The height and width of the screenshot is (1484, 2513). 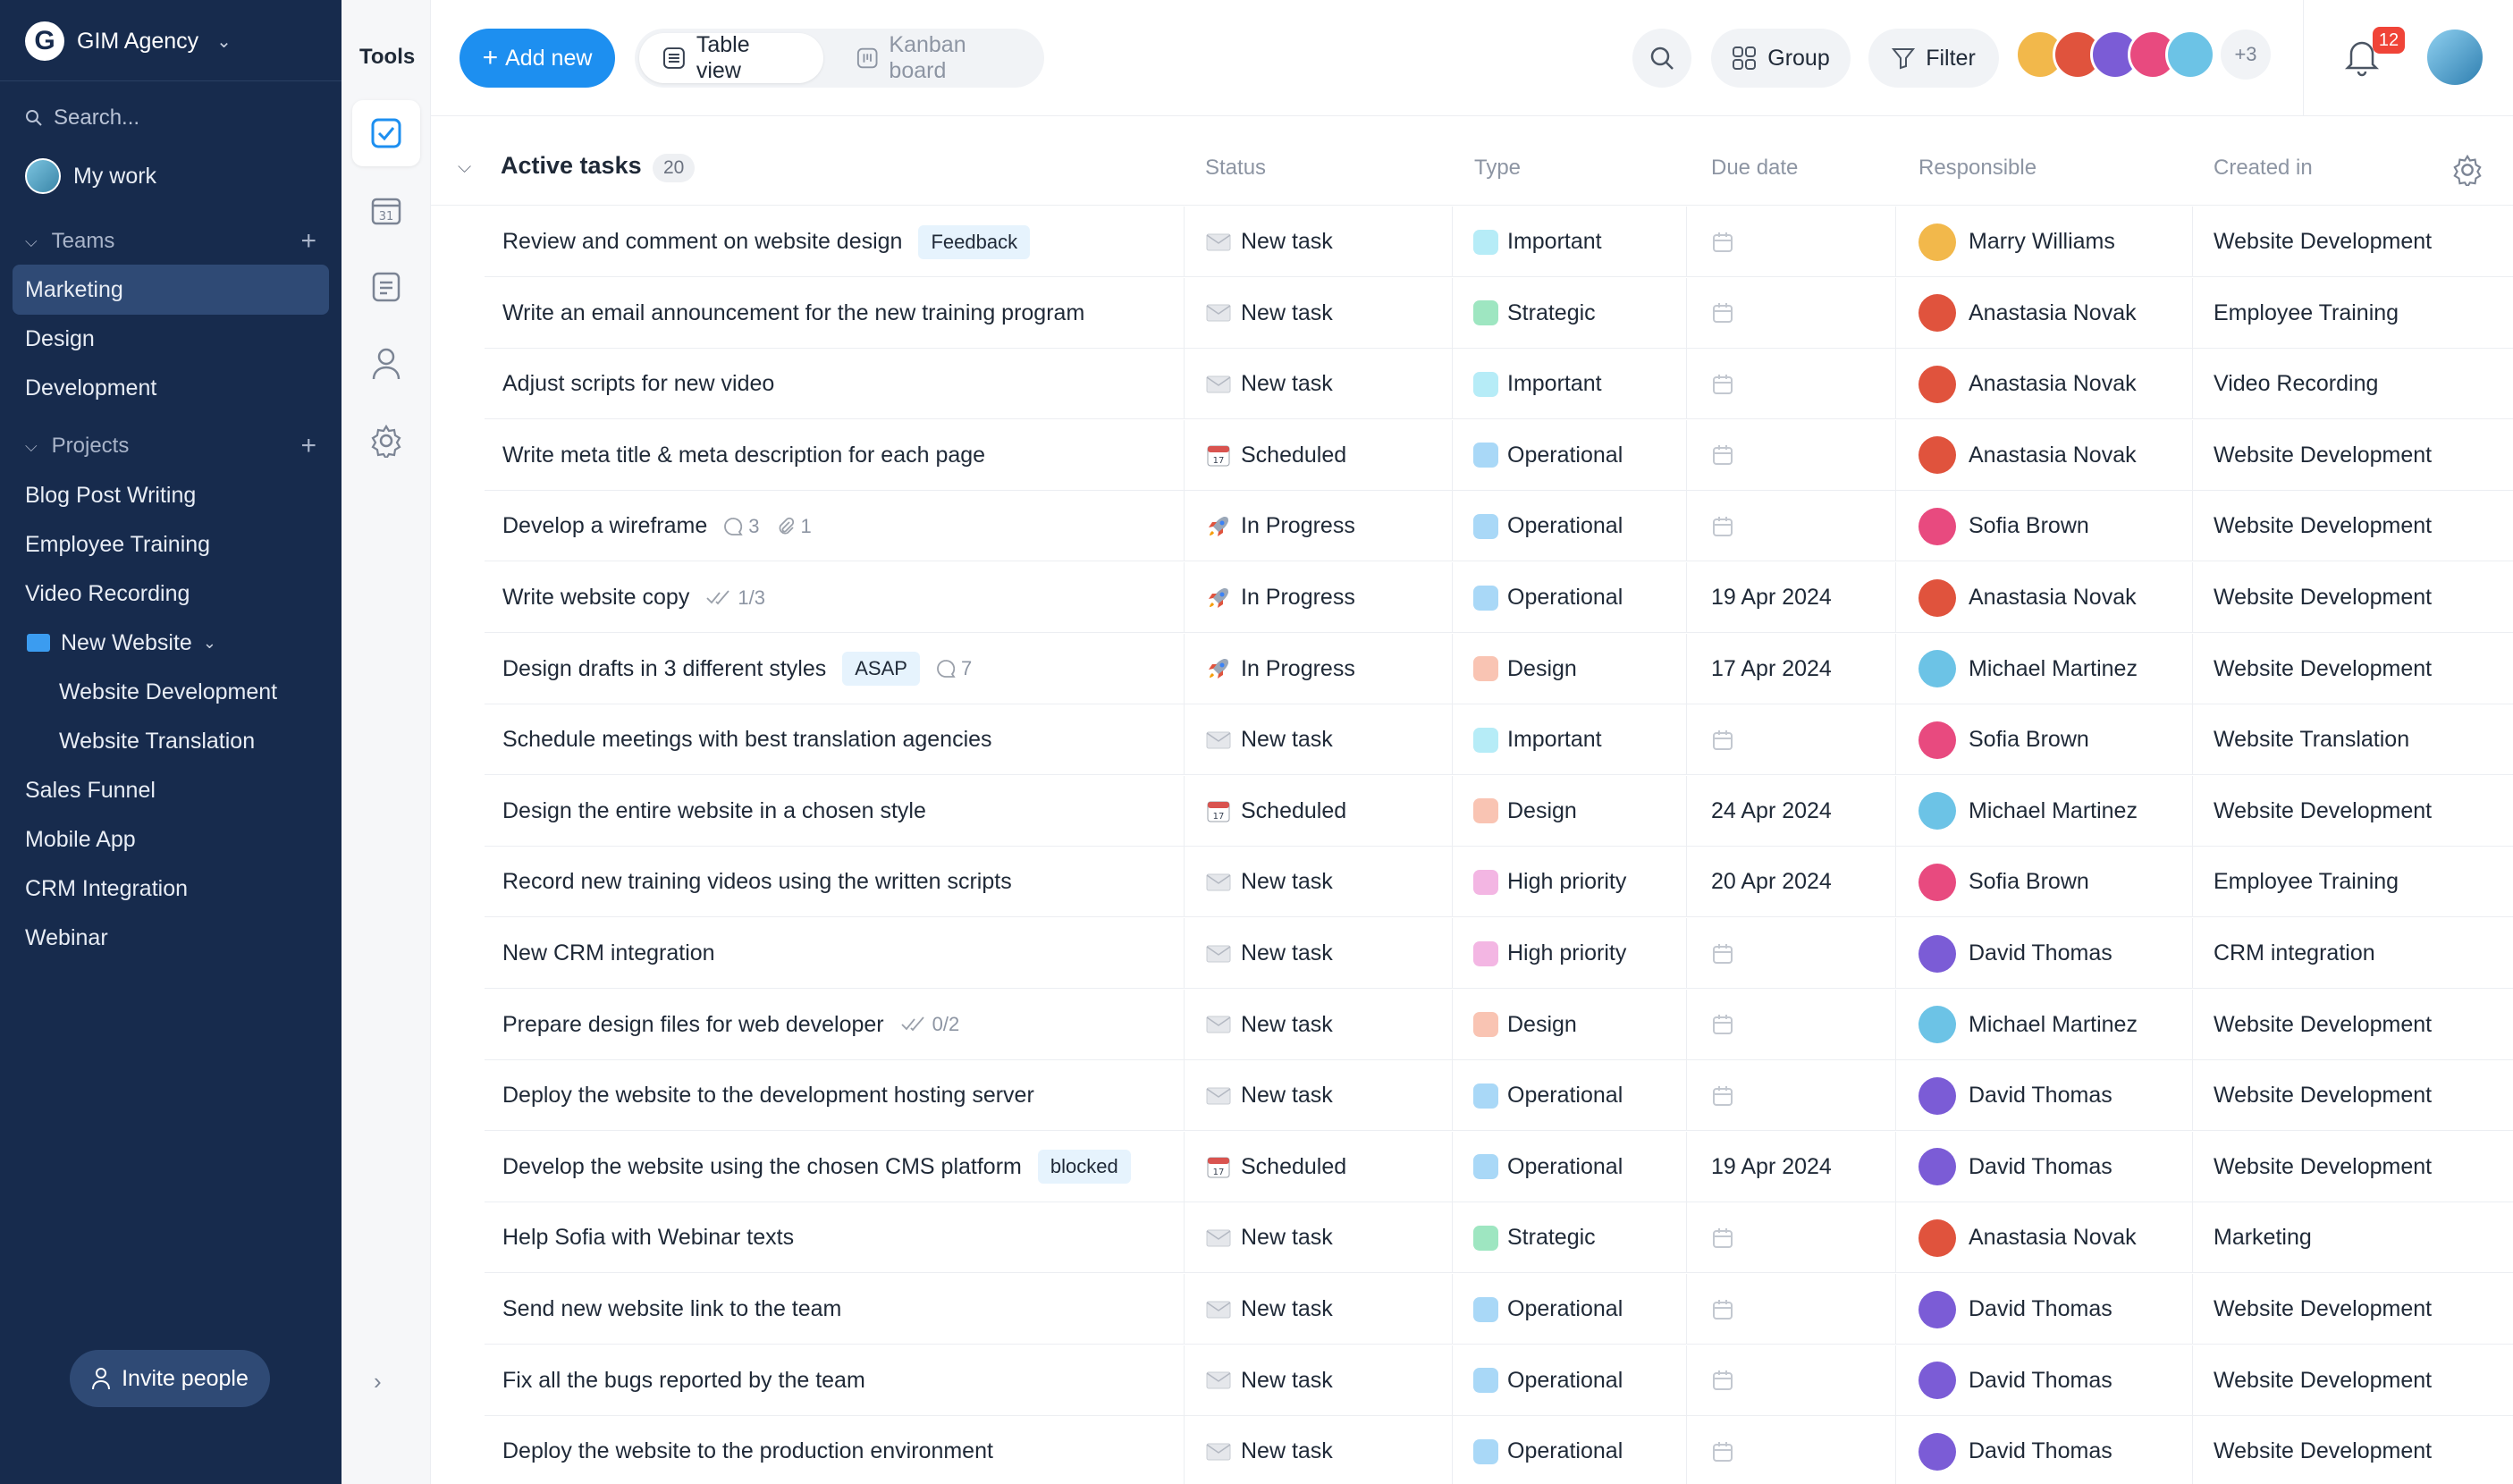 I want to click on tool-calendar: 31, so click(x=386, y=210).